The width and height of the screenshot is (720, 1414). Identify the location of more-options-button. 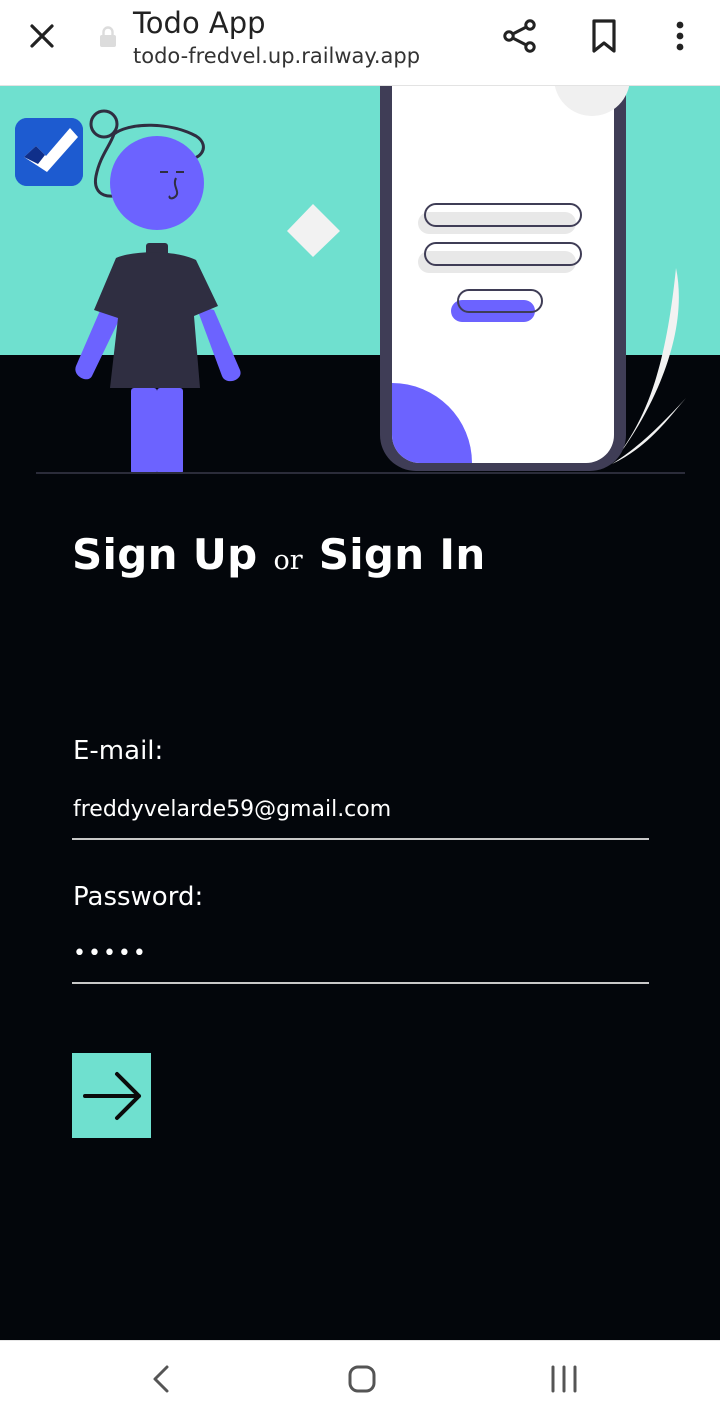
(680, 36).